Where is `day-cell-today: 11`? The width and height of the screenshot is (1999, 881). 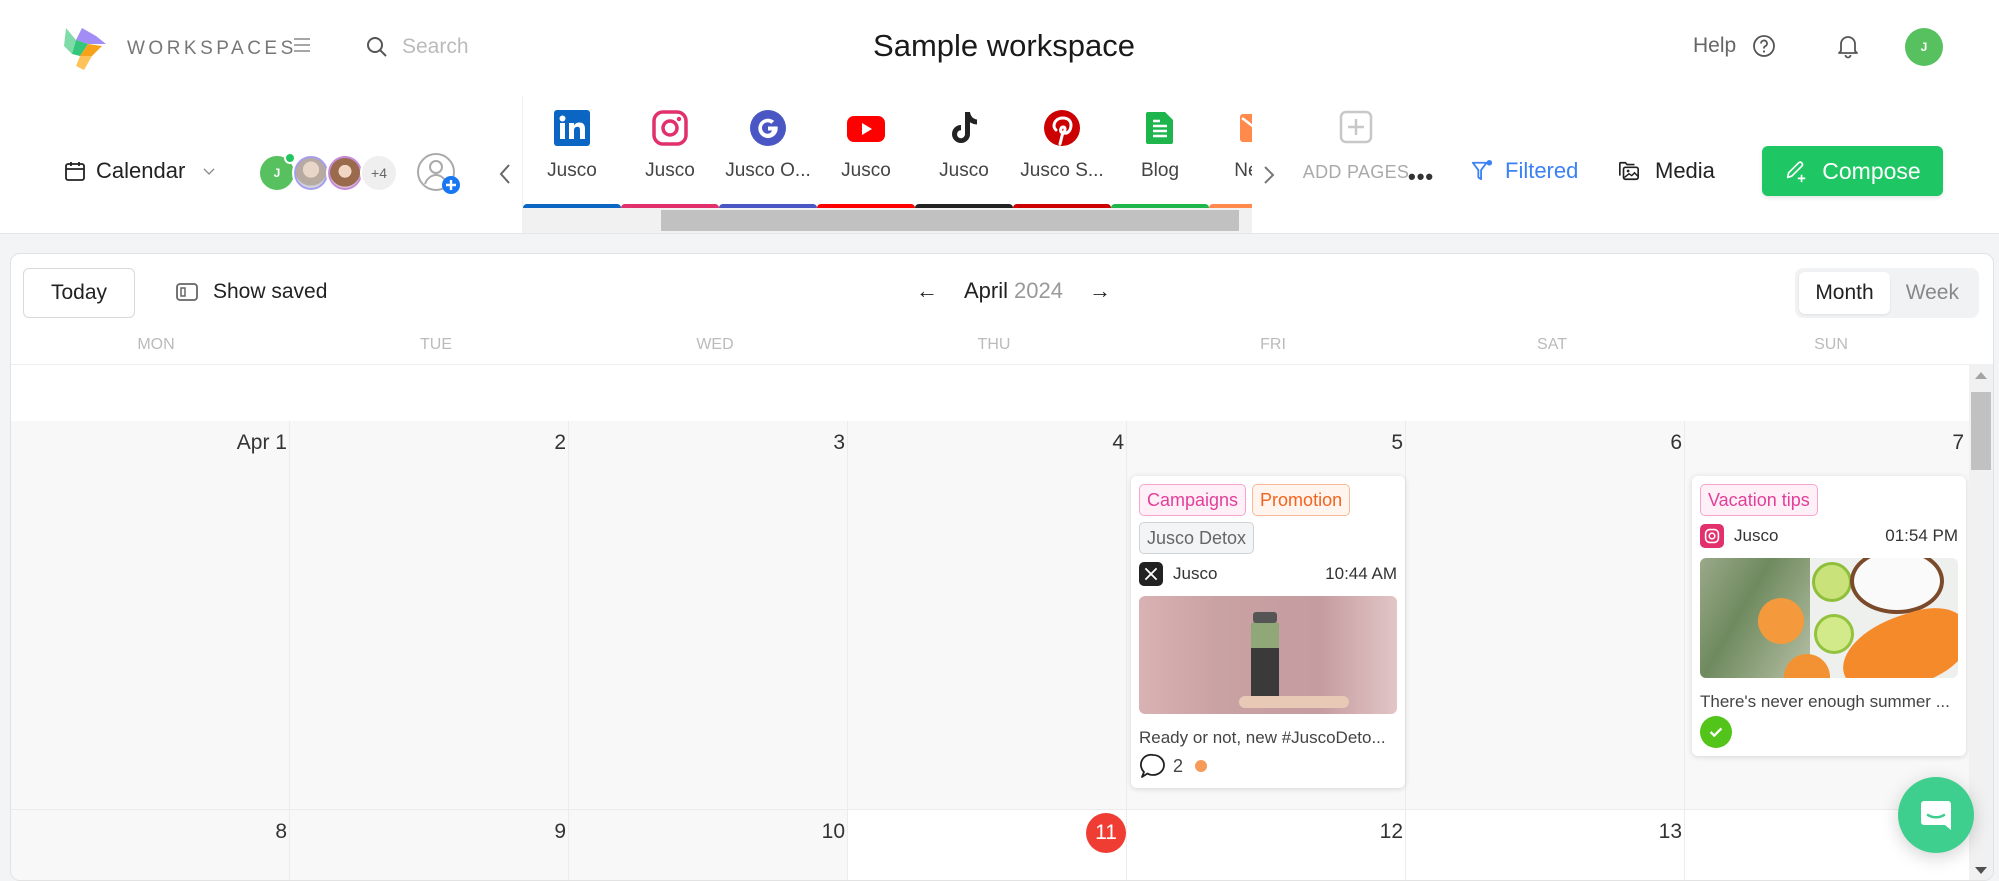 day-cell-today: 11 is located at coordinates (987, 845).